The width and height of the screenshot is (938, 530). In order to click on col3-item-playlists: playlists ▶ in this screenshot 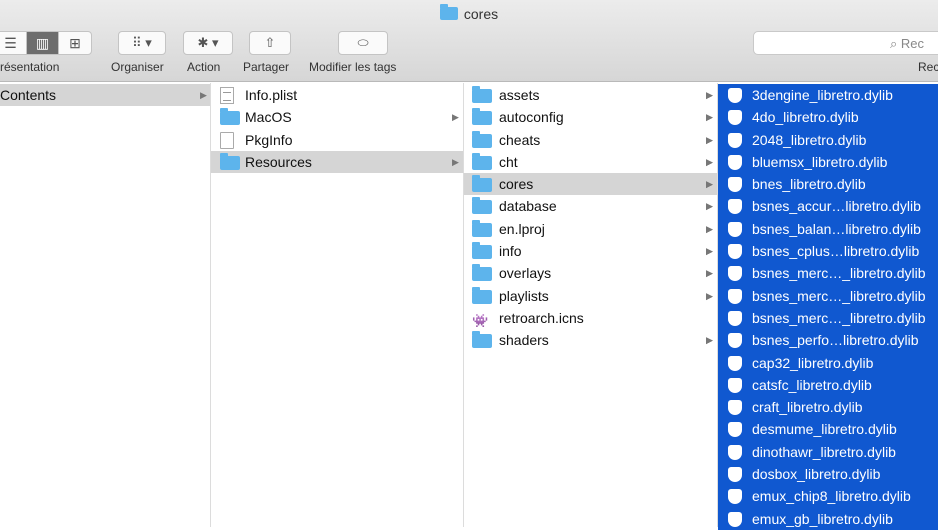, I will do `click(590, 296)`.